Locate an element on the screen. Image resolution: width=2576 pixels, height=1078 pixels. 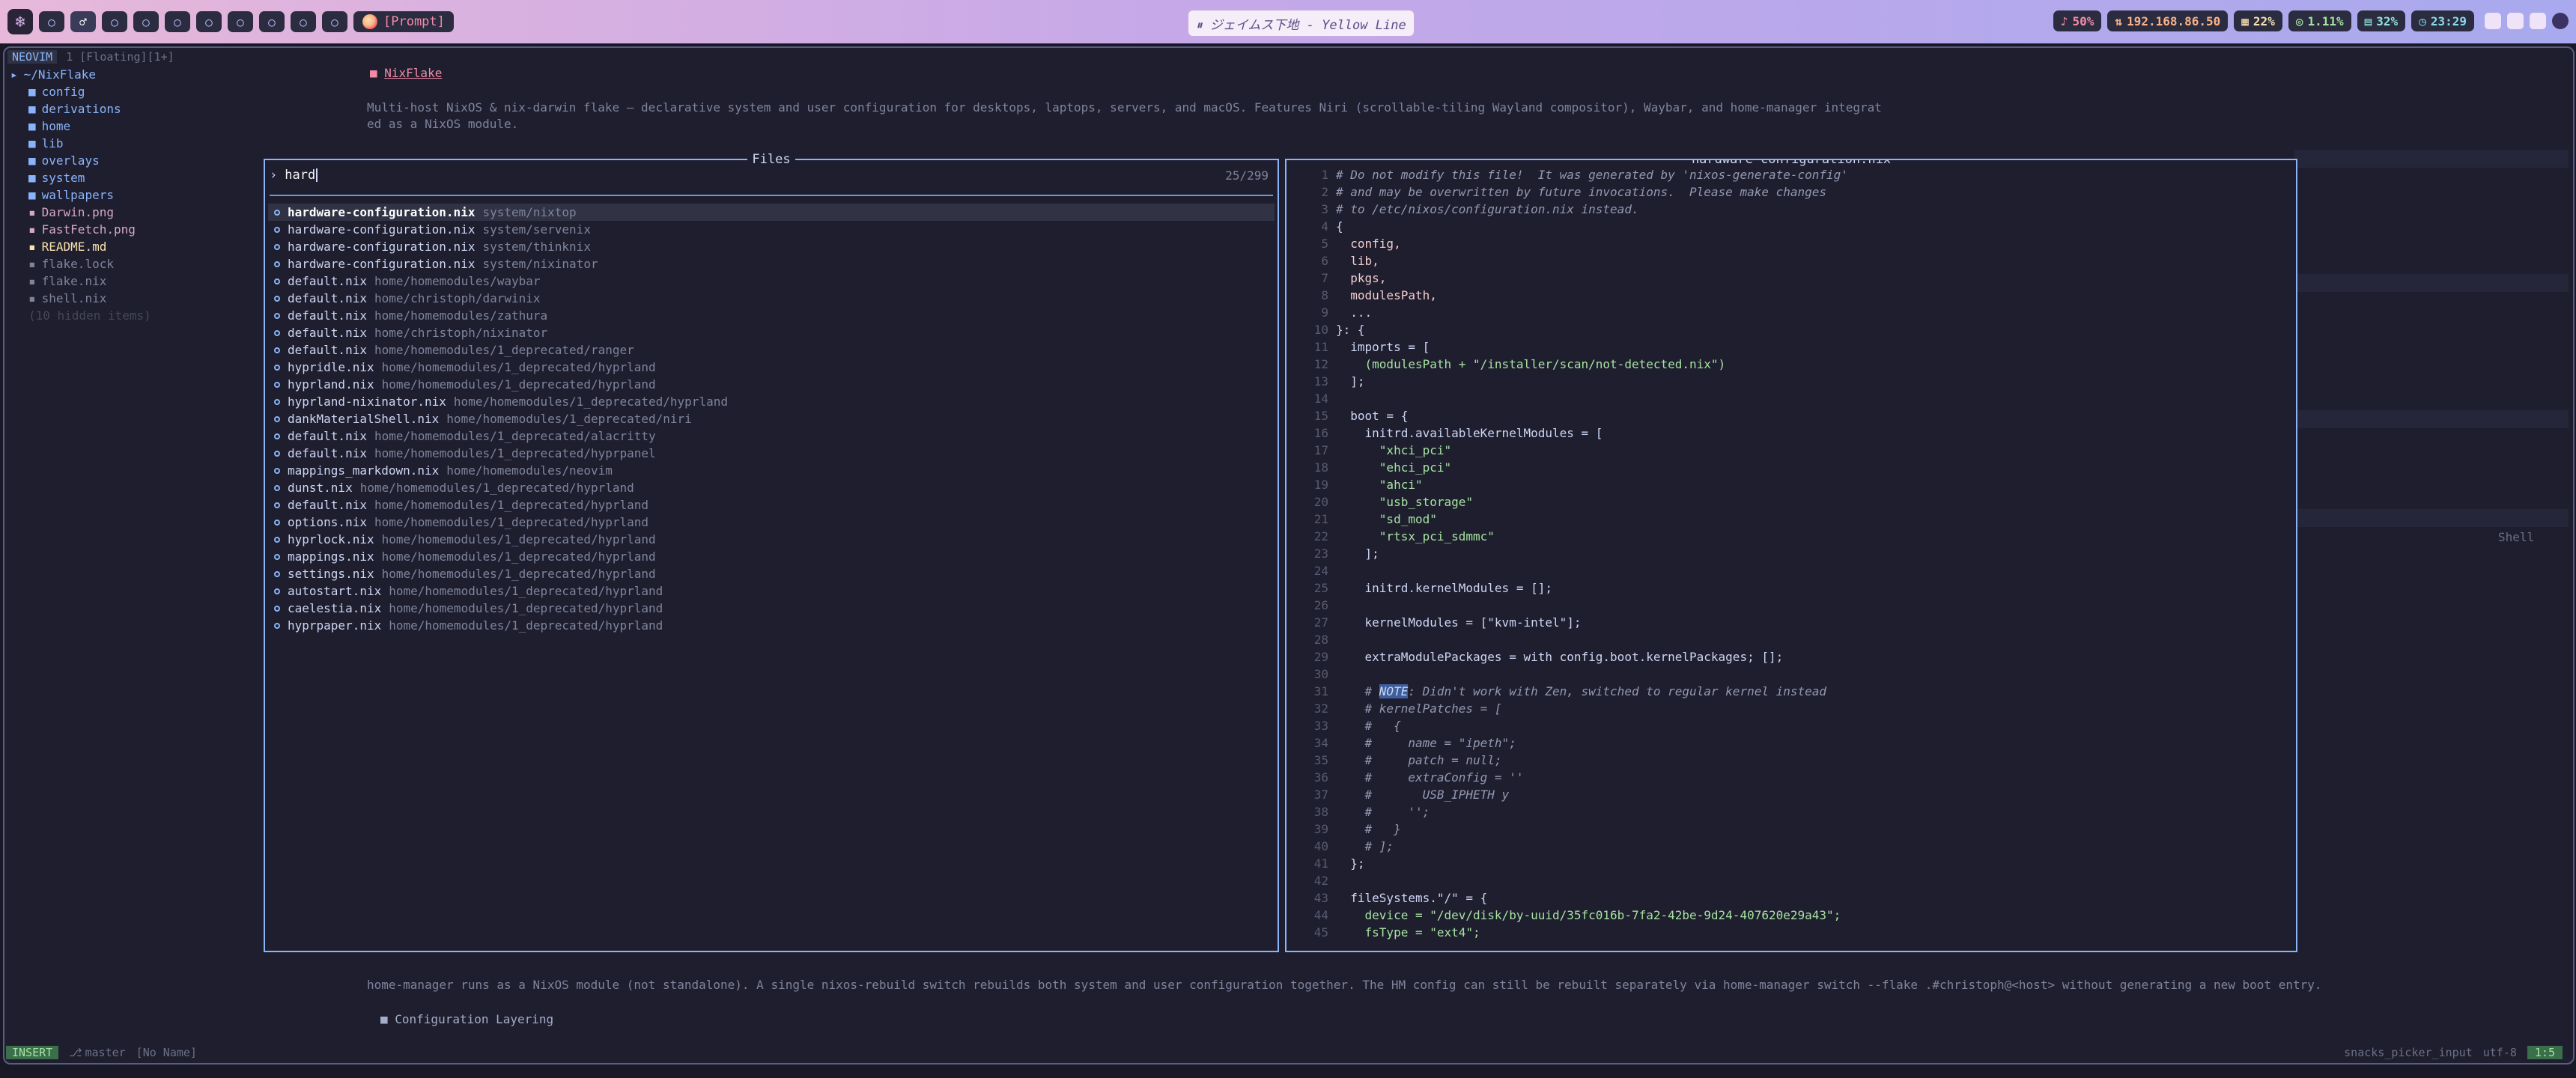
tree-item-label: flake.nix is located at coordinates (74, 281).